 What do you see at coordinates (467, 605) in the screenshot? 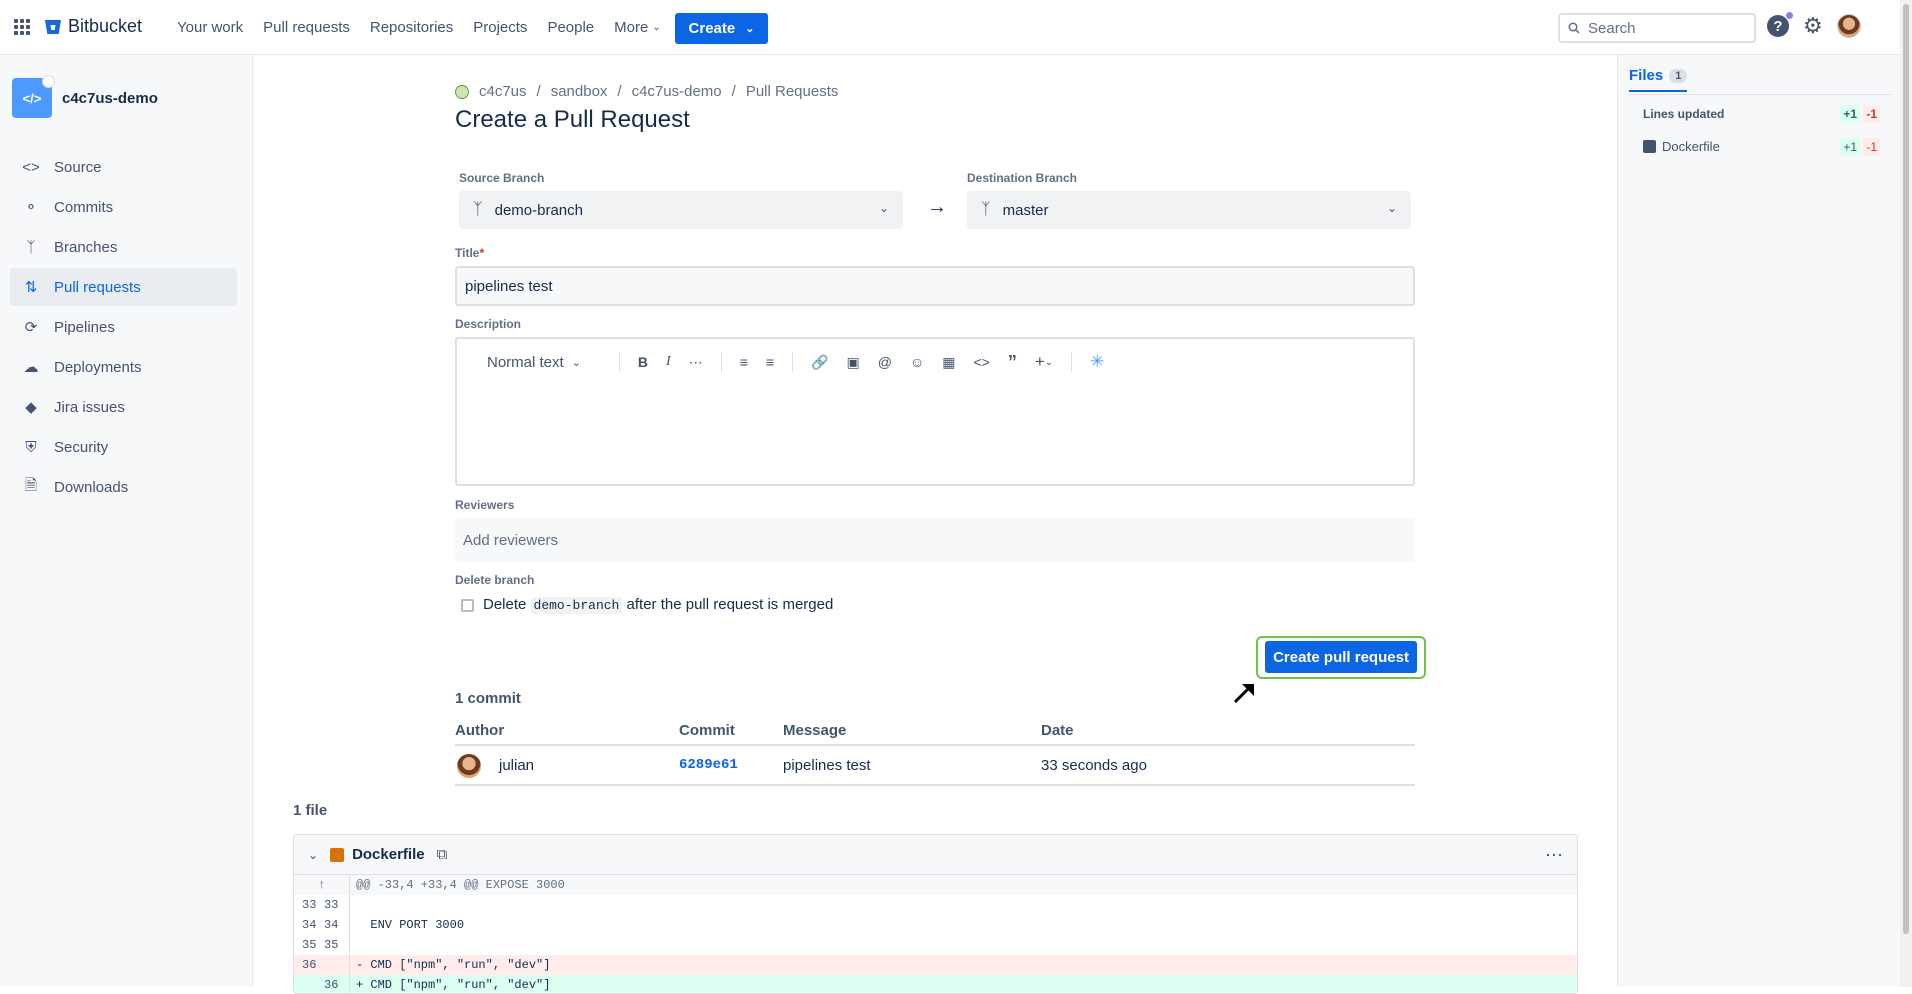
I see `delete-branch-checkbox` at bounding box center [467, 605].